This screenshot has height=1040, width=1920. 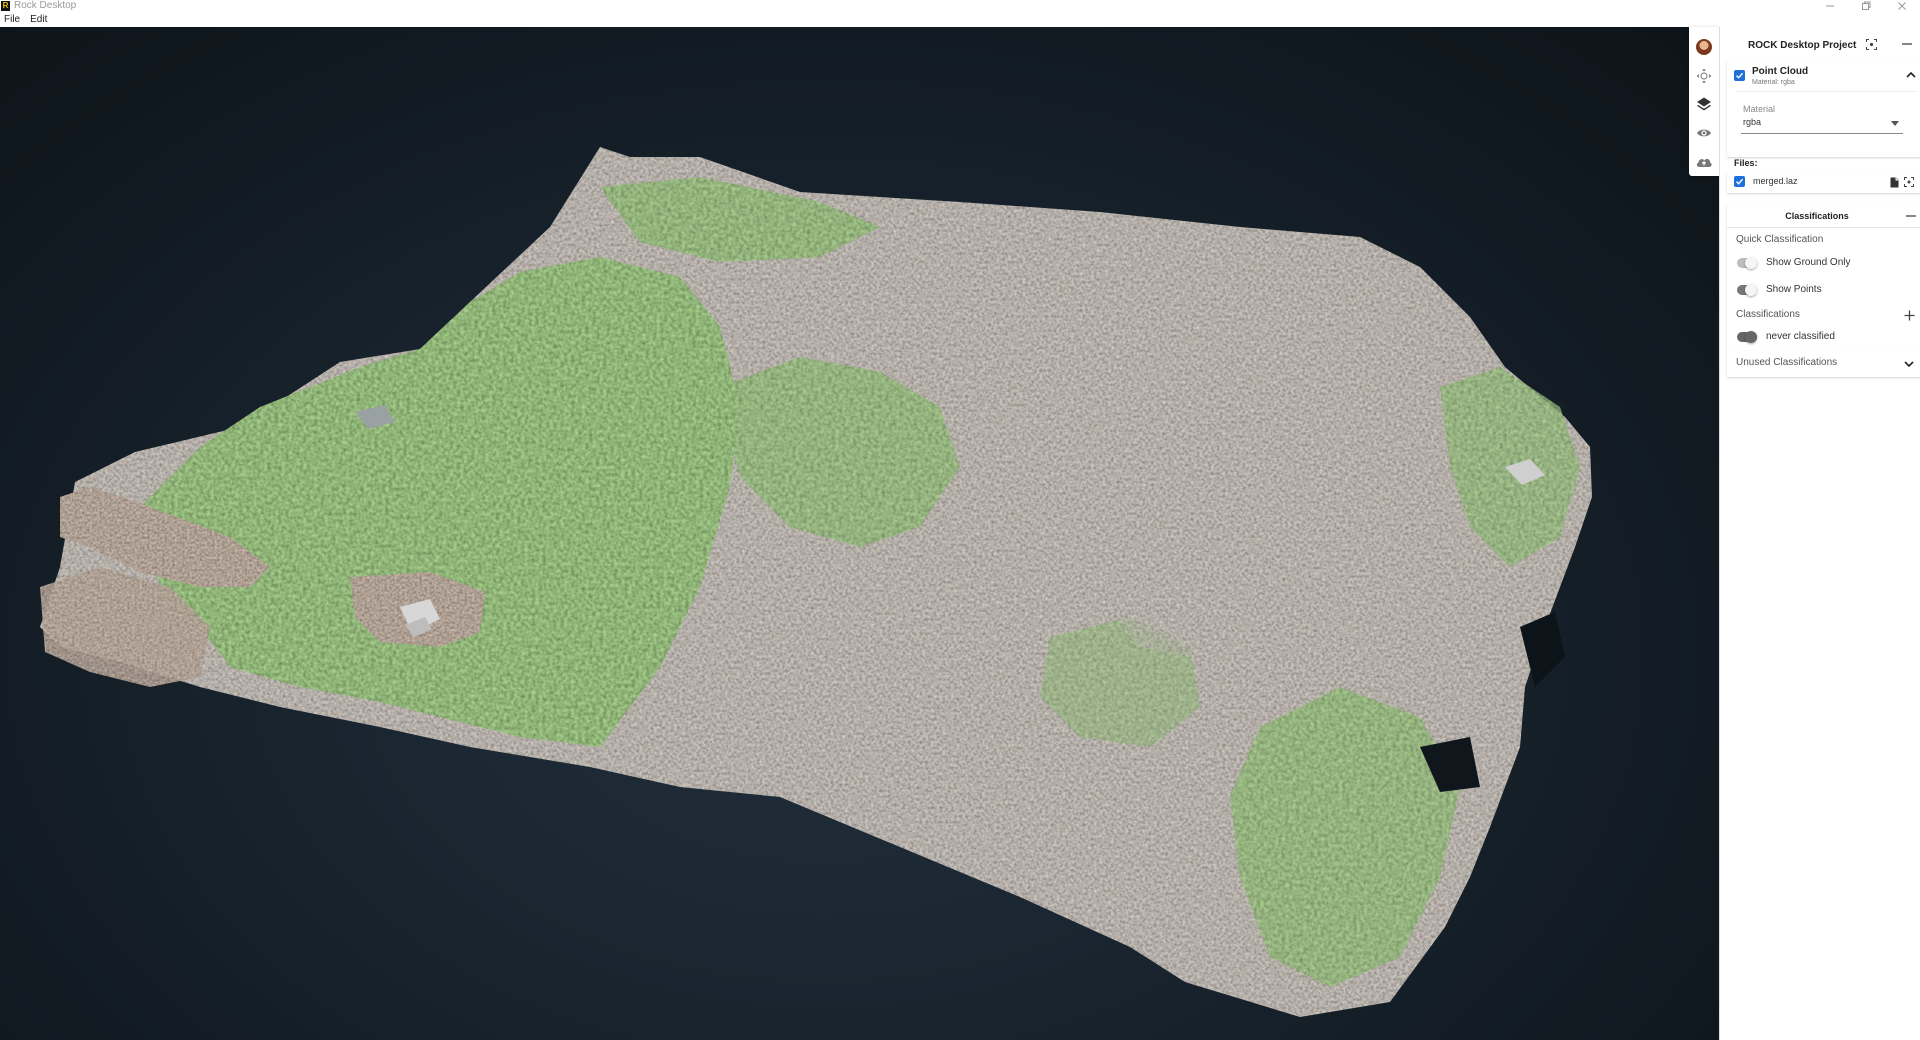 I want to click on dropdown-arrow-icon, so click(x=1895, y=123).